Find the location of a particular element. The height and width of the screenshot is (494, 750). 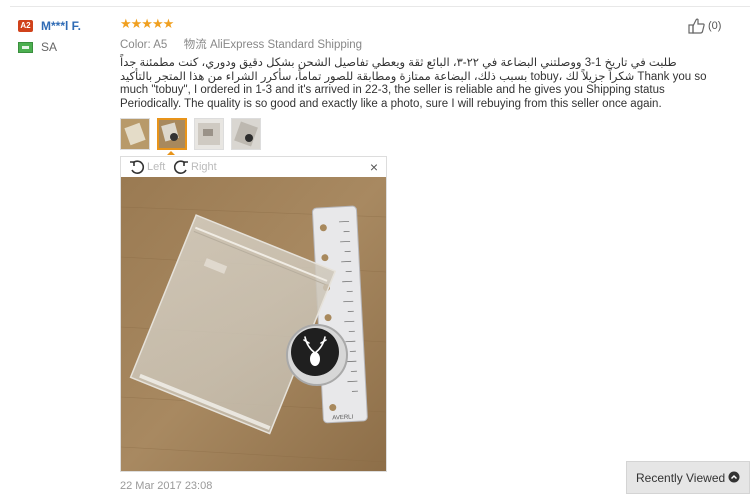

helpful-count: (0) is located at coordinates (715, 26).